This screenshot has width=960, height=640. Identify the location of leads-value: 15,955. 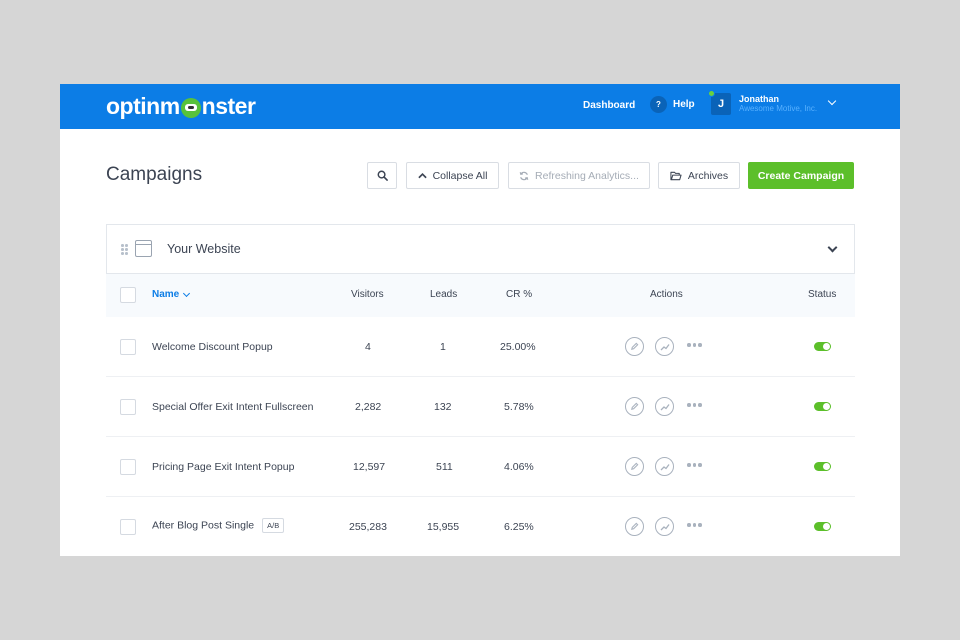
(443, 527).